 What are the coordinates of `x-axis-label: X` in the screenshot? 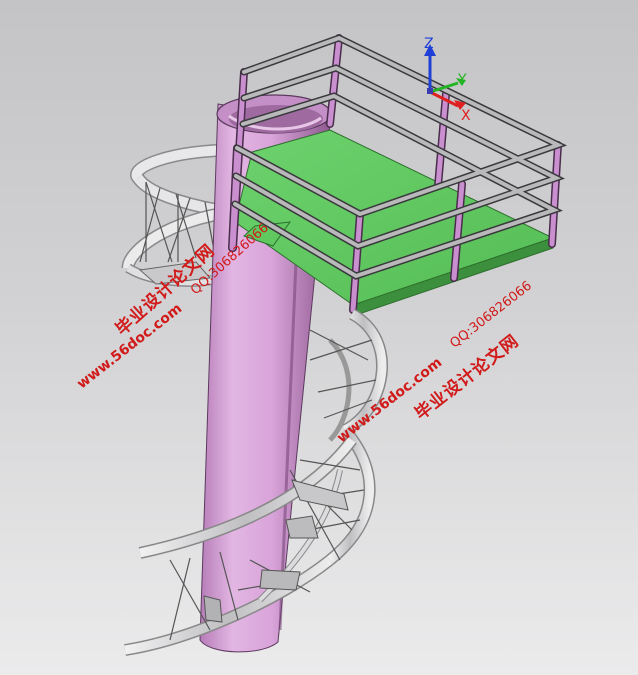 It's located at (466, 116).